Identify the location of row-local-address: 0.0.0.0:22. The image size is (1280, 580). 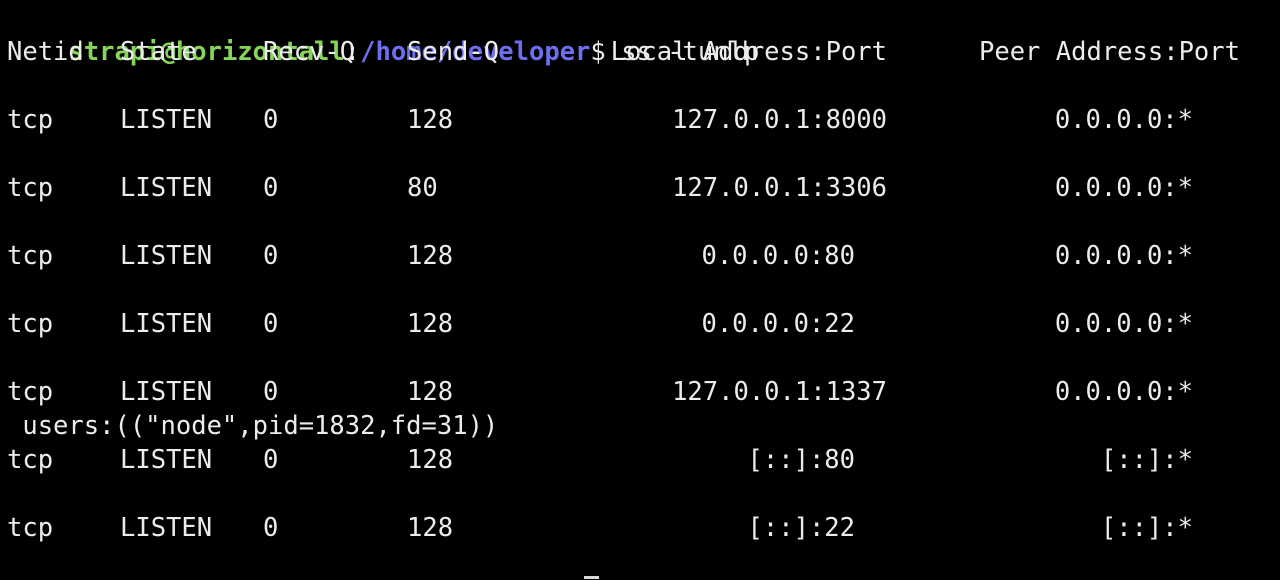
(778, 324).